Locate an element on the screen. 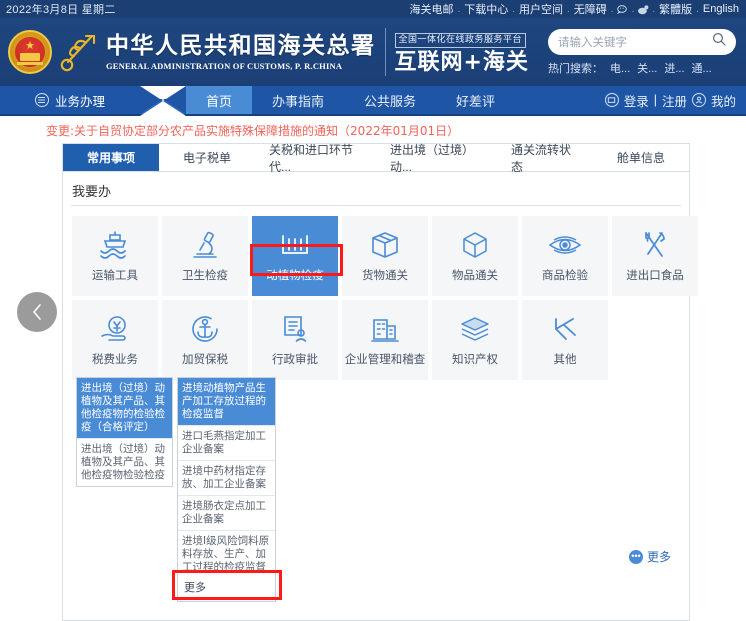  search-box is located at coordinates (642, 41).